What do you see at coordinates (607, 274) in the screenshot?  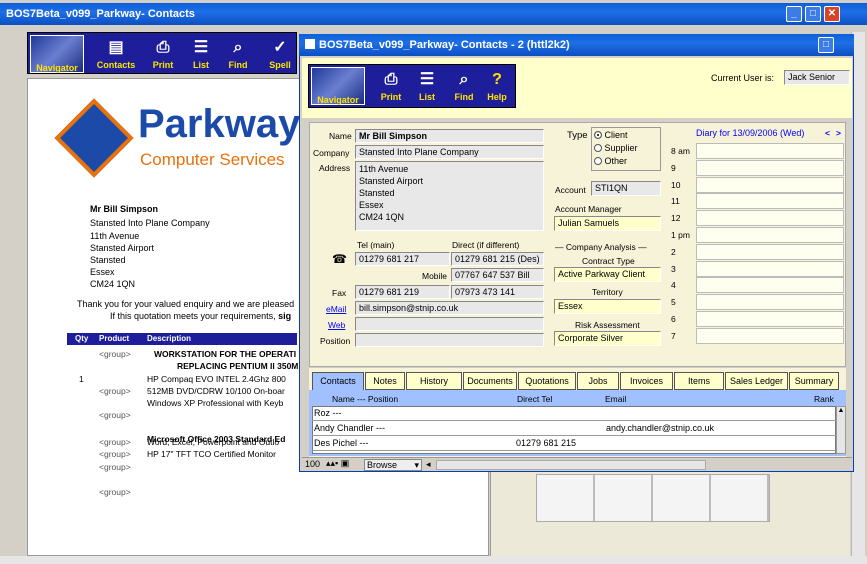 I see `contract-type-field: Active Parkway Client` at bounding box center [607, 274].